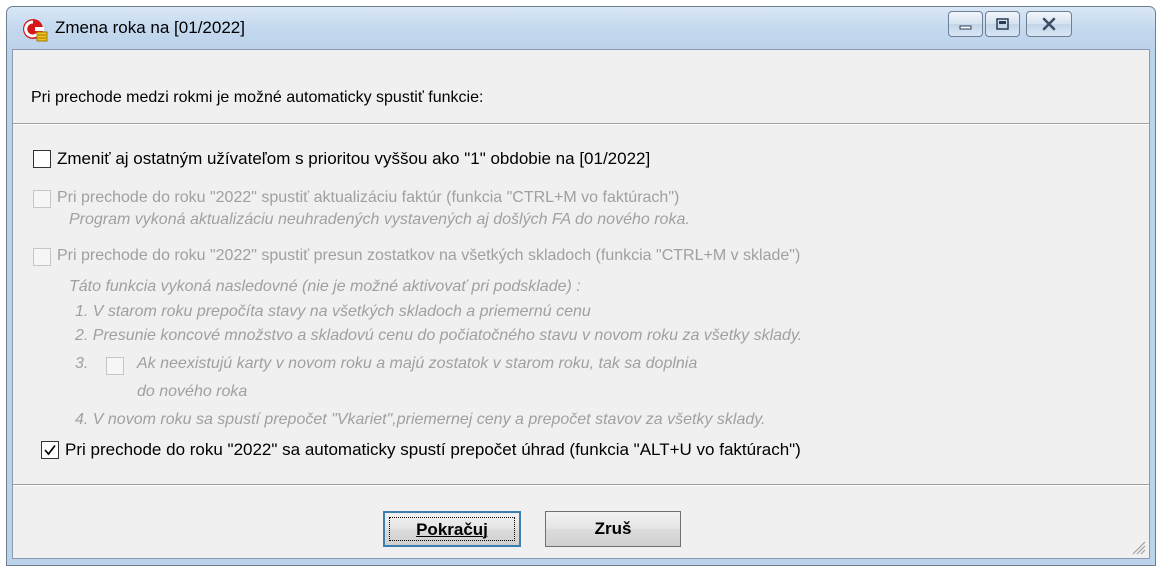 This screenshot has width=1159, height=569. I want to click on bottom-separator, so click(581, 485).